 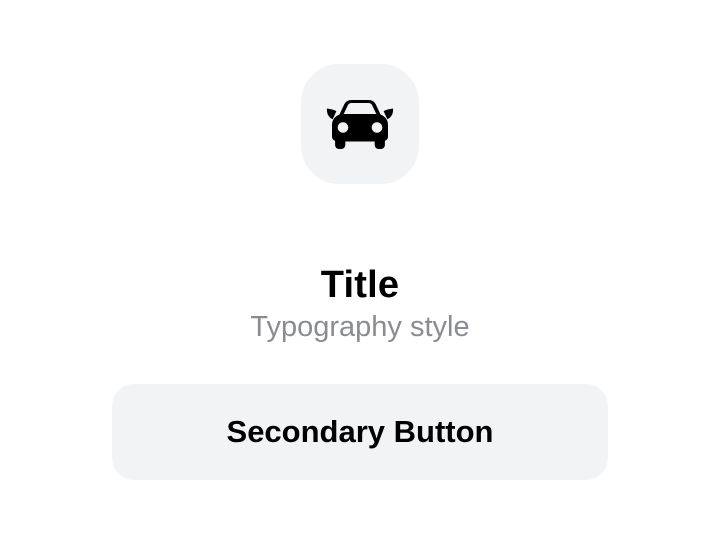 I want to click on car-front-icon, so click(x=360, y=124).